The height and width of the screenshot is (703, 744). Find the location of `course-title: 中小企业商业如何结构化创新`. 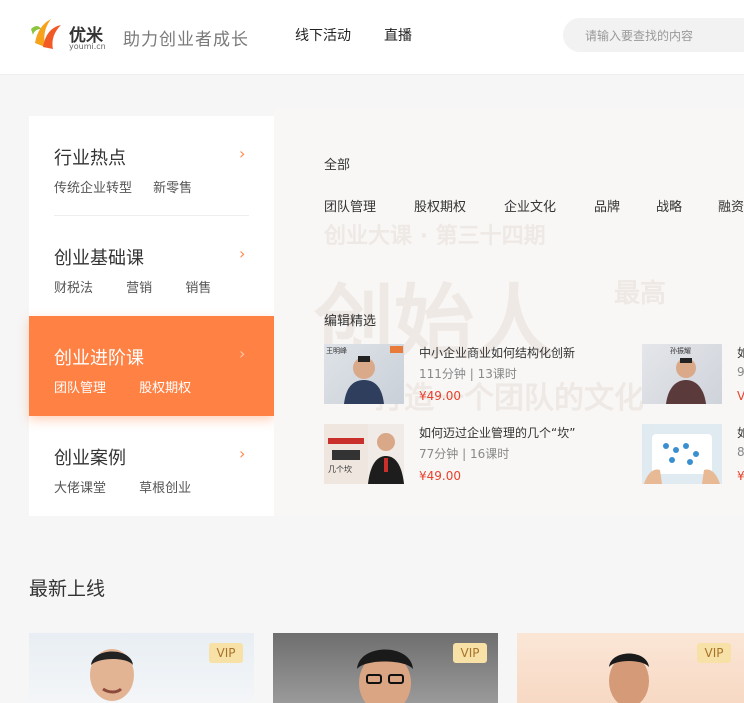

course-title: 中小企业商业如何结构化创新 is located at coordinates (497, 352).